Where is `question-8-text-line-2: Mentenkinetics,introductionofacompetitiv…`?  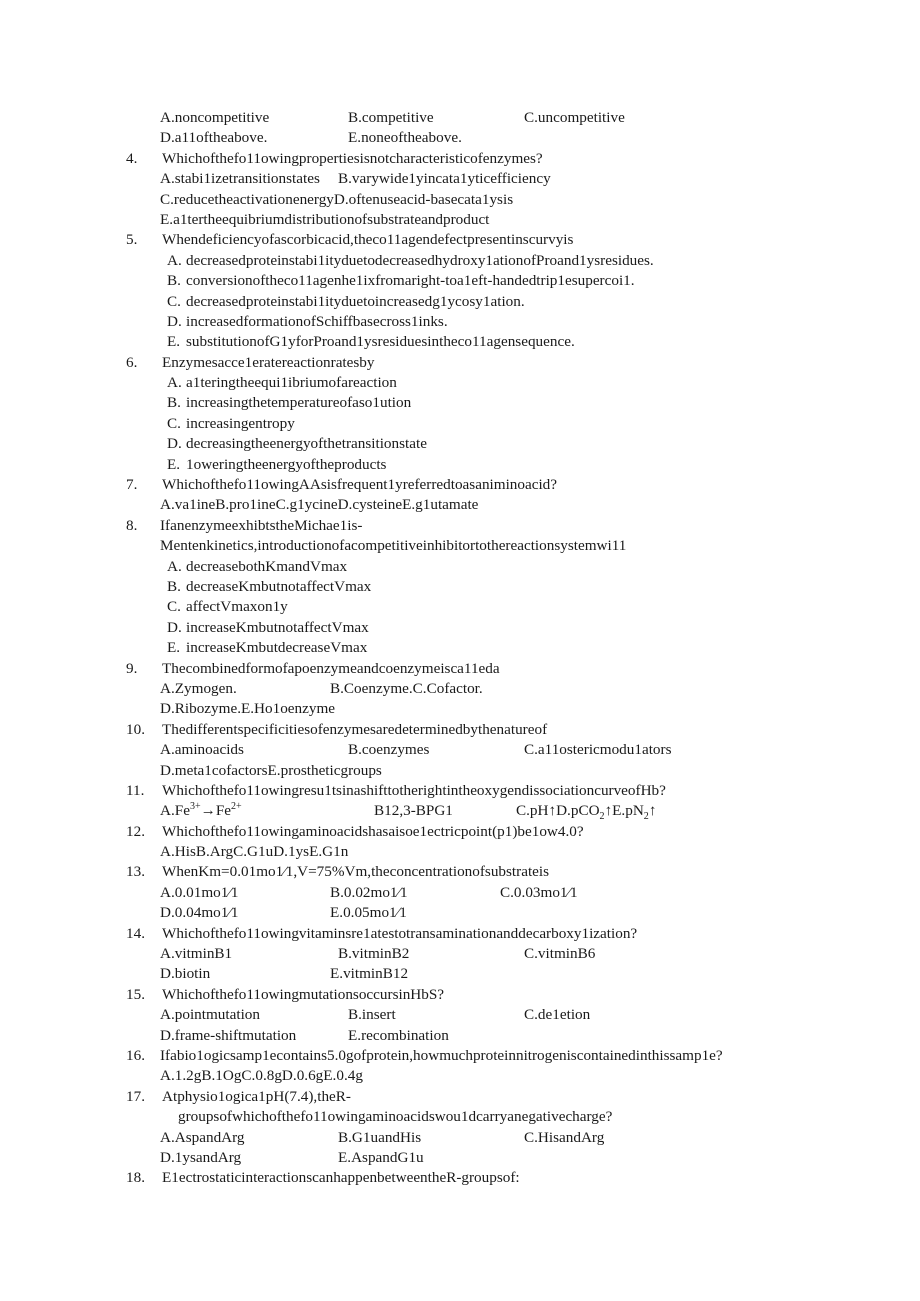 question-8-text-line-2: Mentenkinetics,introductionofacompetitiv… is located at coordinates (393, 546).